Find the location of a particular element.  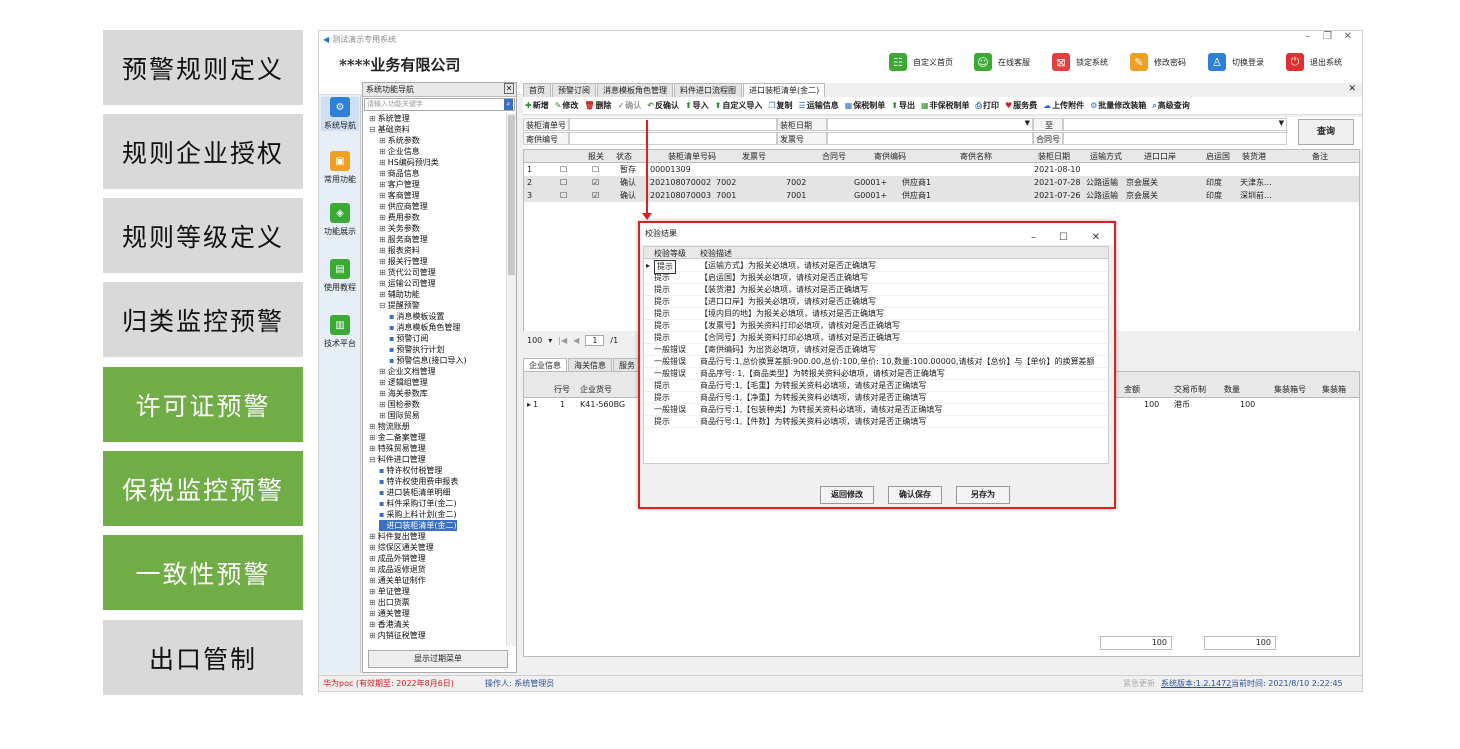

tree-node: 进口装柜清单(金二) is located at coordinates (418, 525).